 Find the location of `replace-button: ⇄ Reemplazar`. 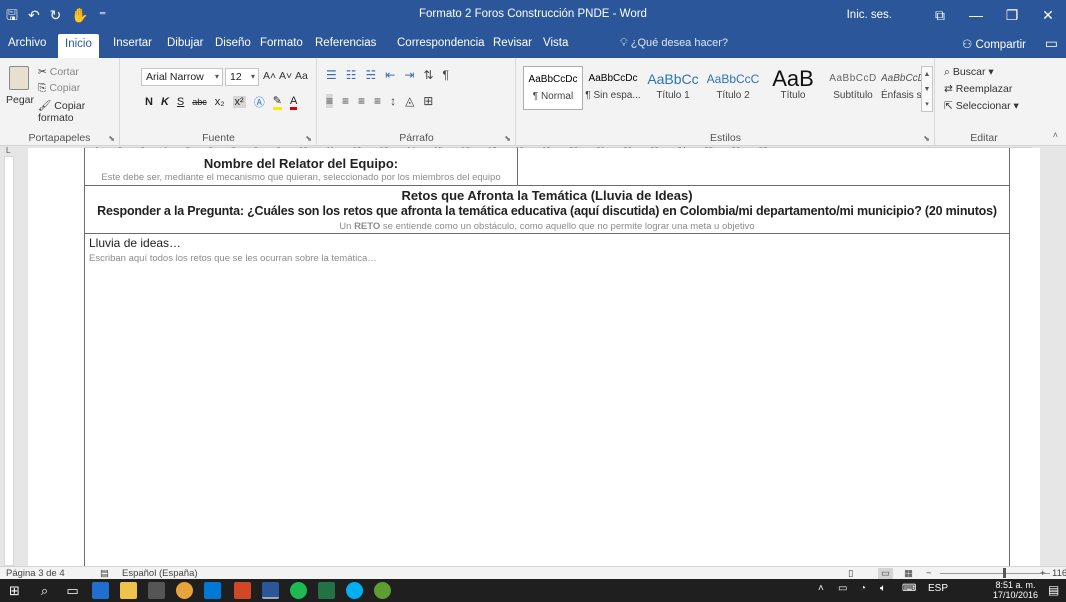

replace-button: ⇄ Reemplazar is located at coordinates (978, 89).